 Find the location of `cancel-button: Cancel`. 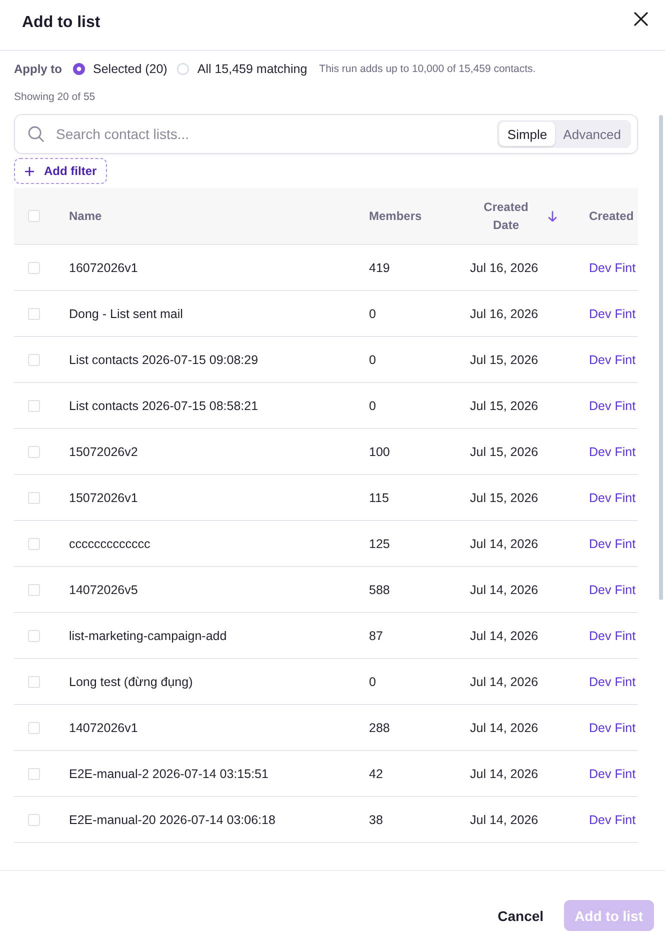

cancel-button: Cancel is located at coordinates (521, 915).